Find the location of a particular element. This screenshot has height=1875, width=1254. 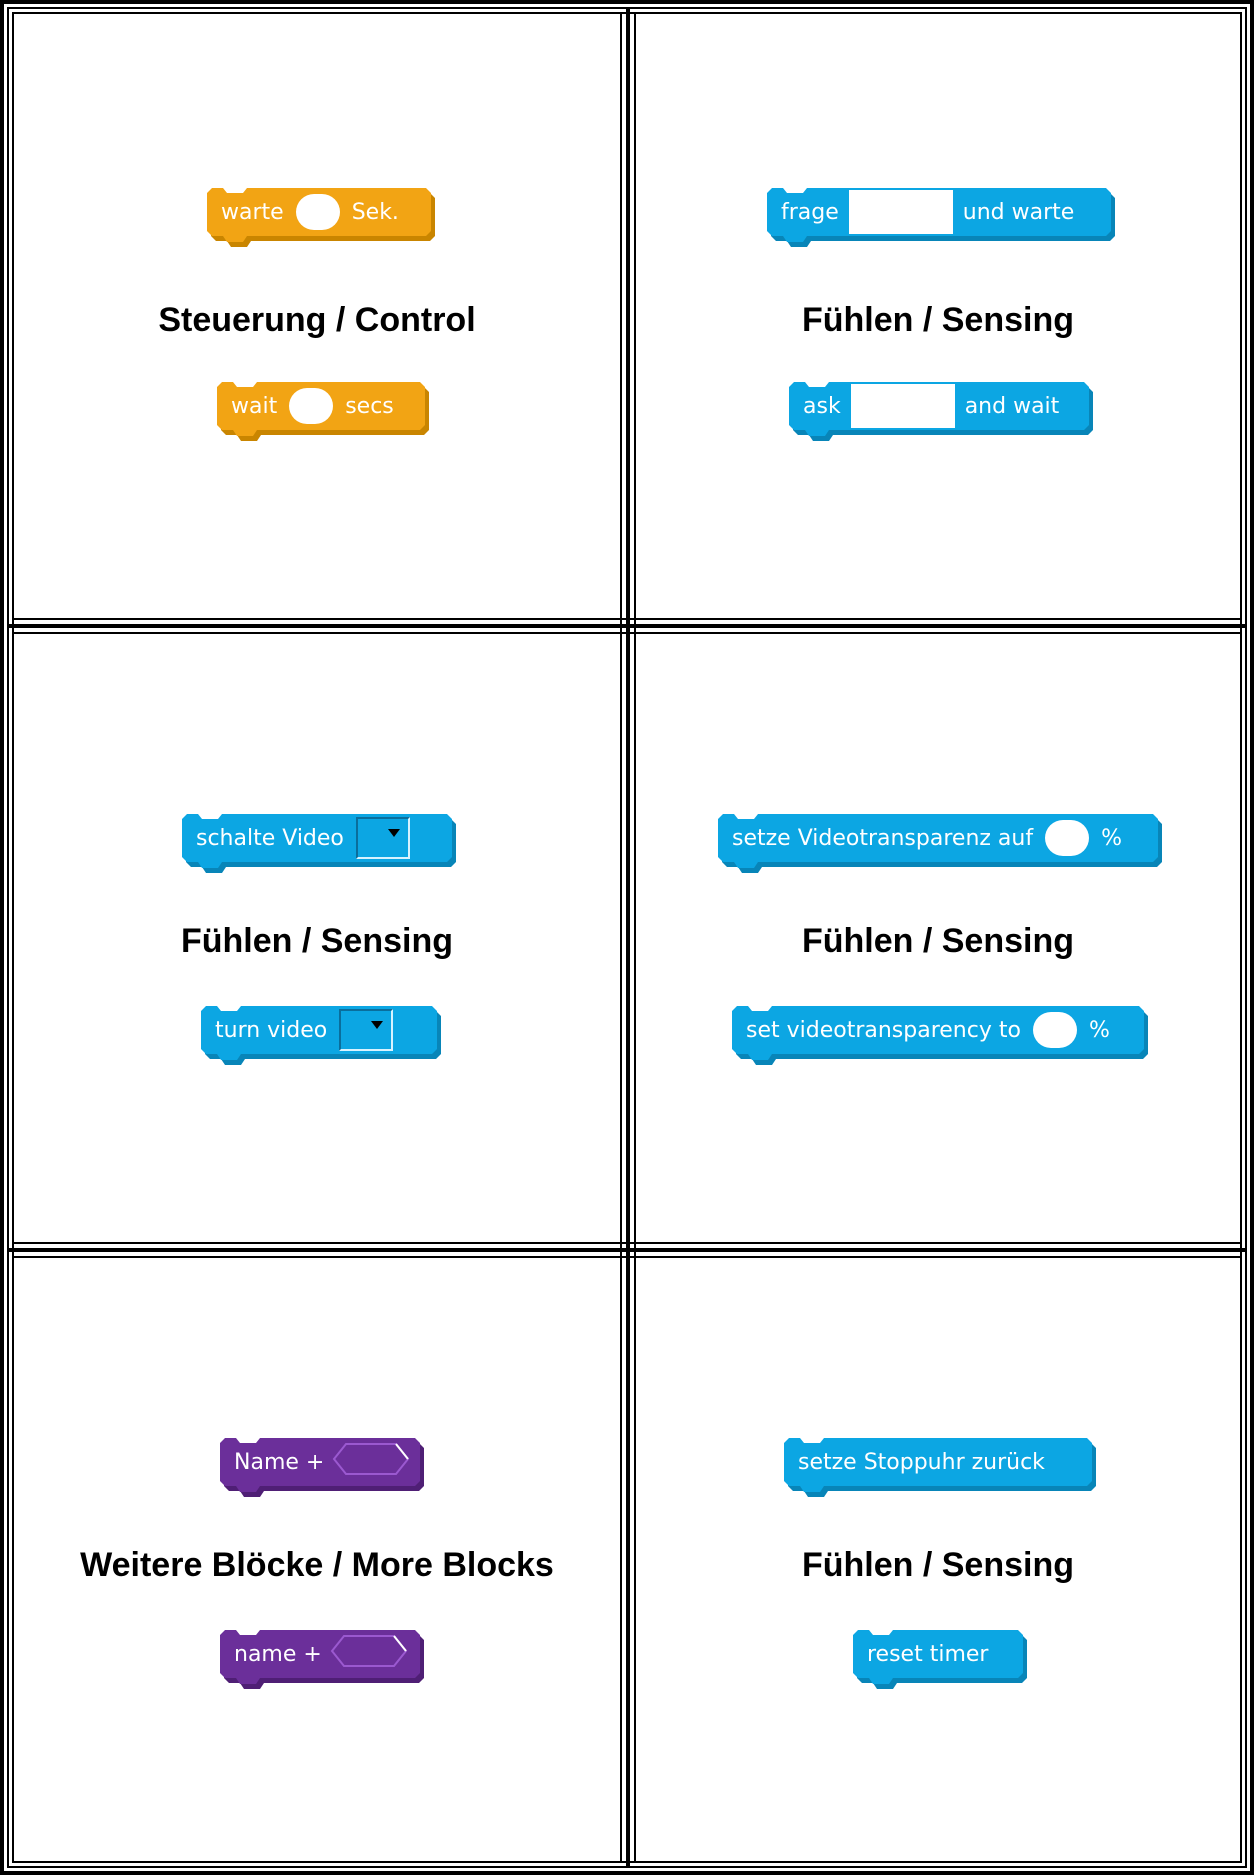

block-text: und warte is located at coordinates (1018, 212).